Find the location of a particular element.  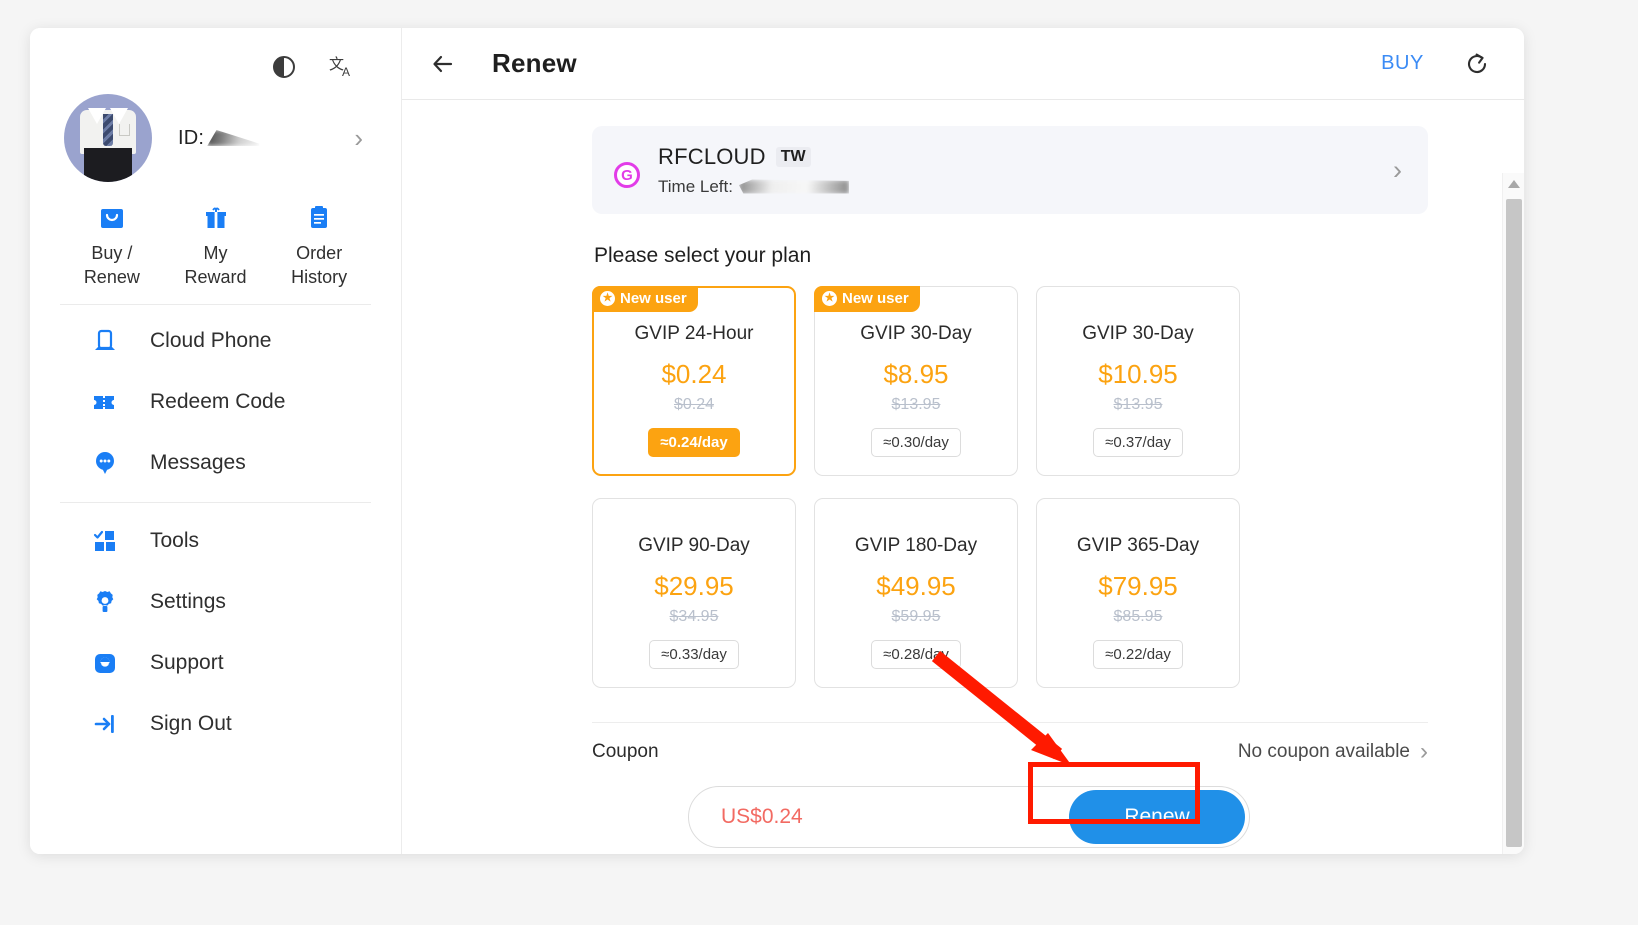

sidebar-item-label: Redeem Code is located at coordinates (218, 402).